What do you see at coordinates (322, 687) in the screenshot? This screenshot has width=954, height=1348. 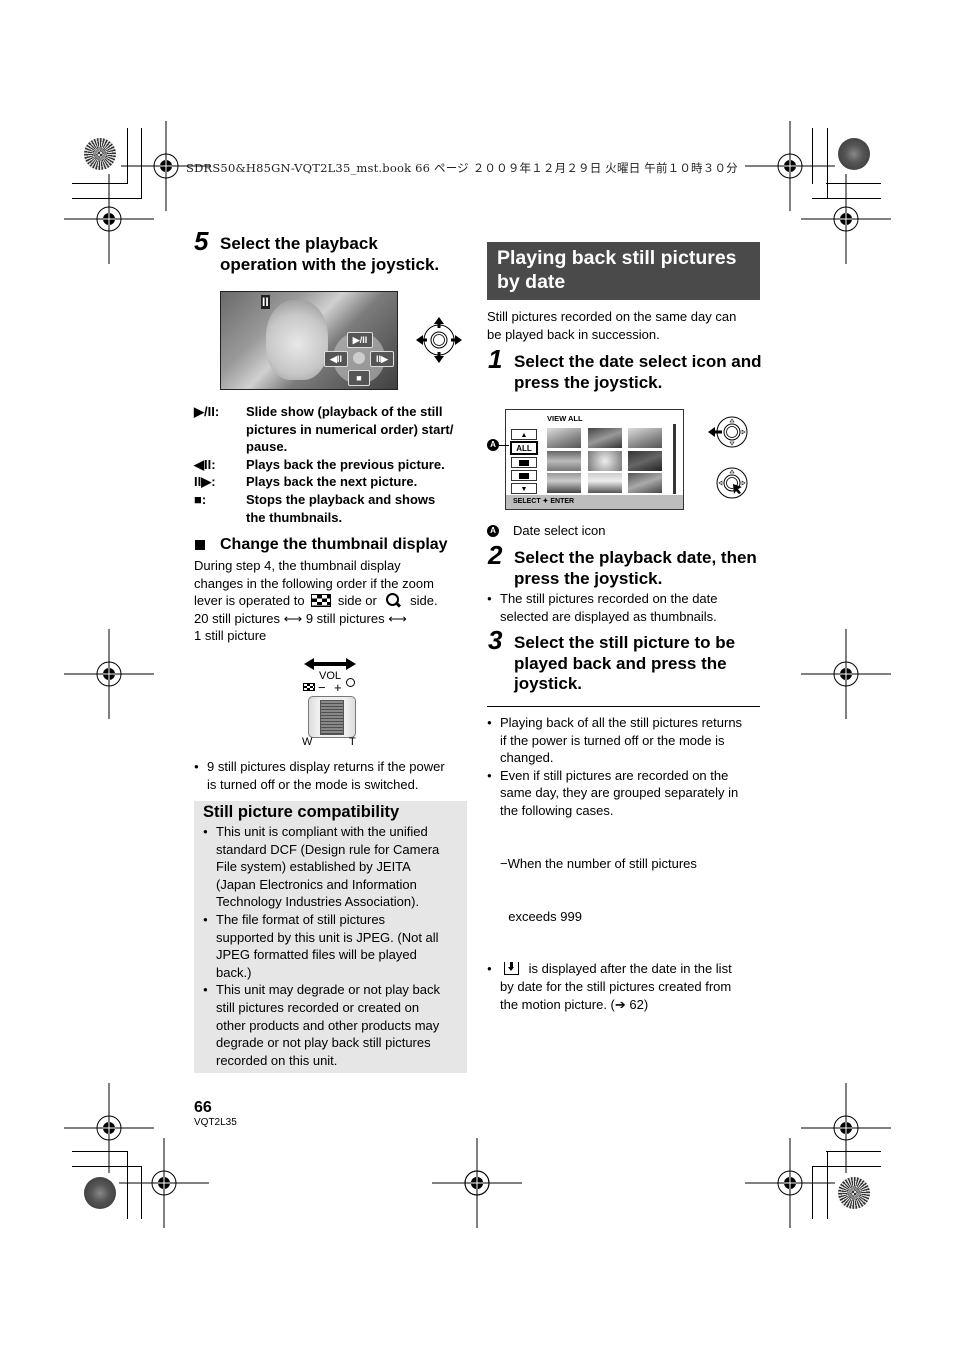 I see `minus-label: −` at bounding box center [322, 687].